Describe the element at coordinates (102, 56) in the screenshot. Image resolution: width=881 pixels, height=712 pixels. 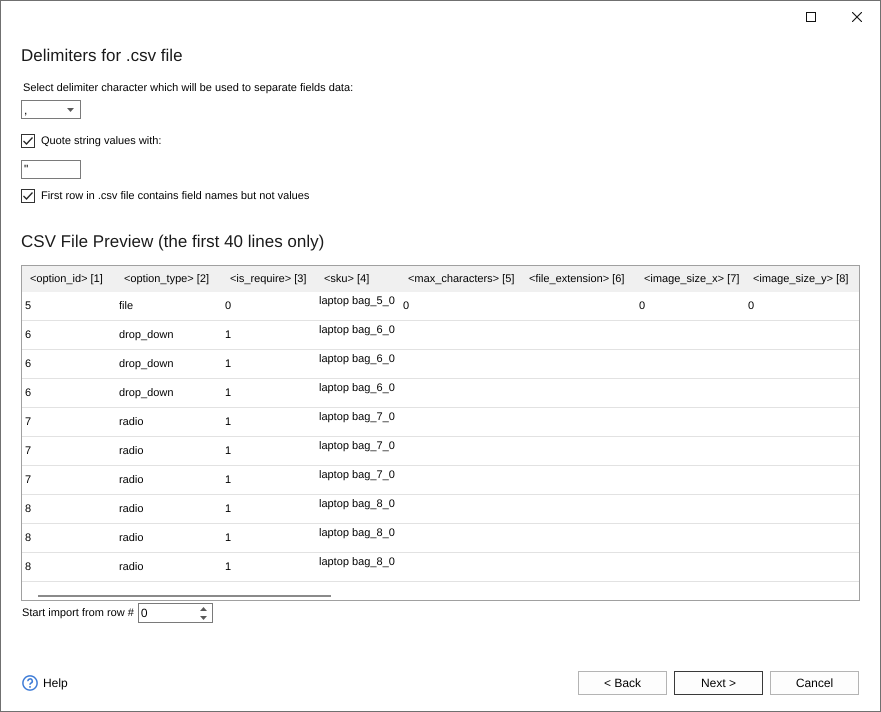
I see `section-heading: Delimiters for .csv file` at that location.